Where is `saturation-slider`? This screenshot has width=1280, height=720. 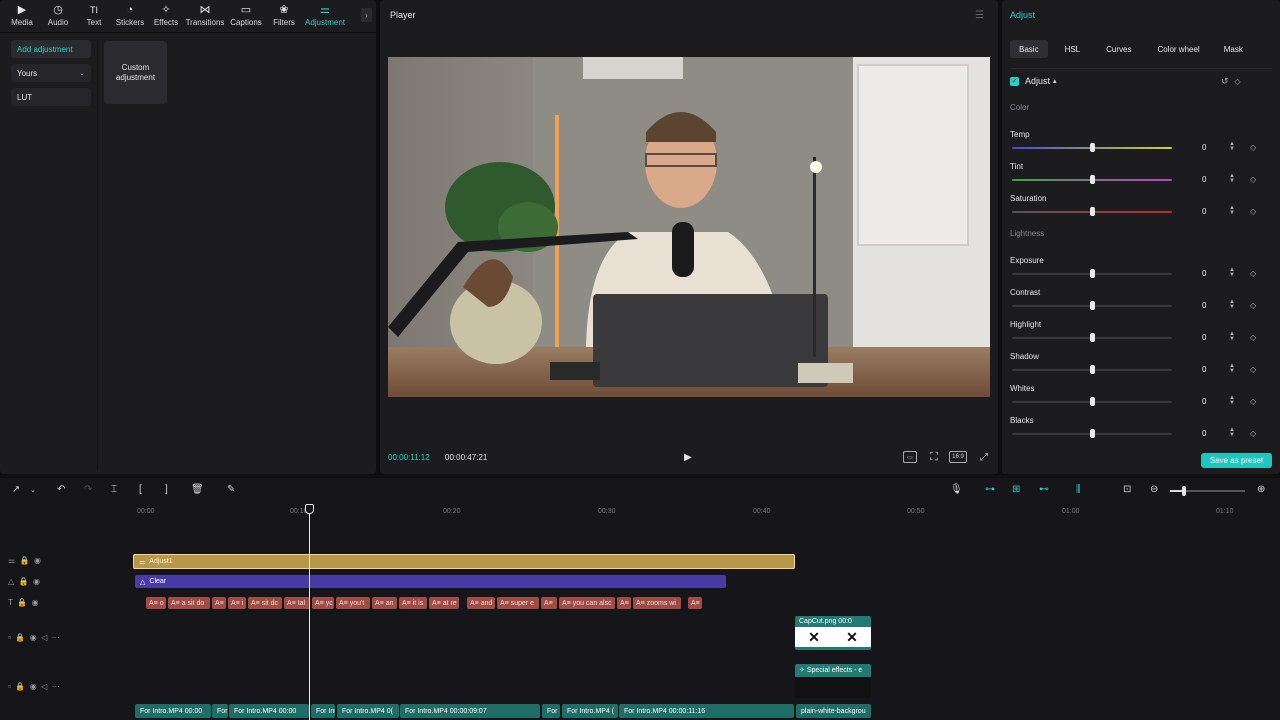 saturation-slider is located at coordinates (1092, 211).